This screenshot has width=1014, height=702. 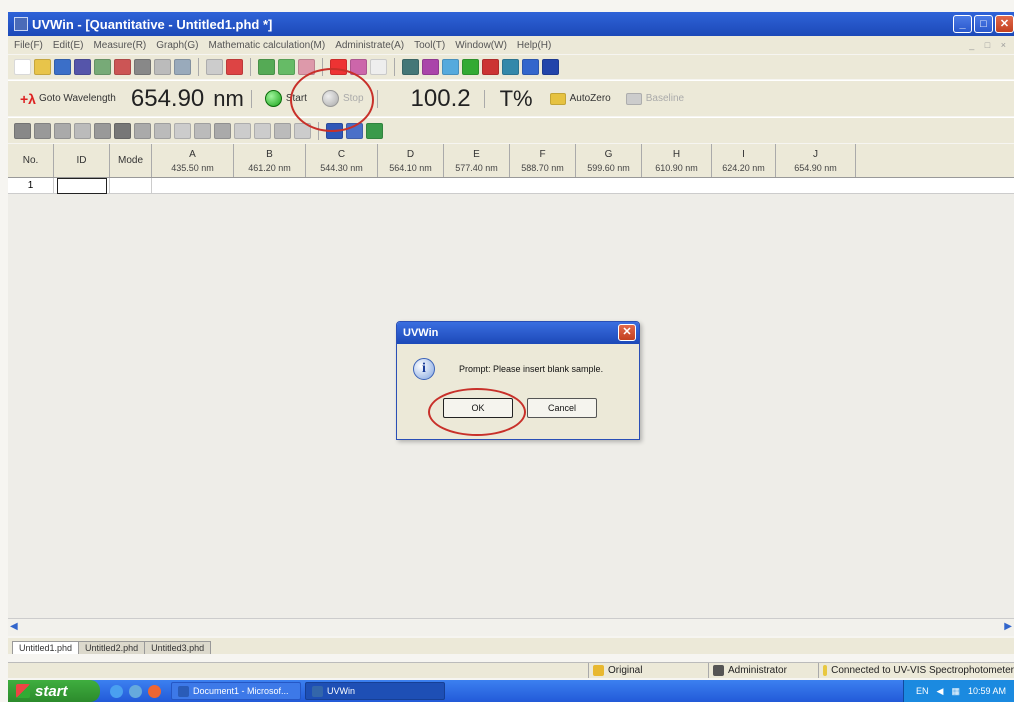 I want to click on baseline-button: Baseline, so click(x=655, y=99).